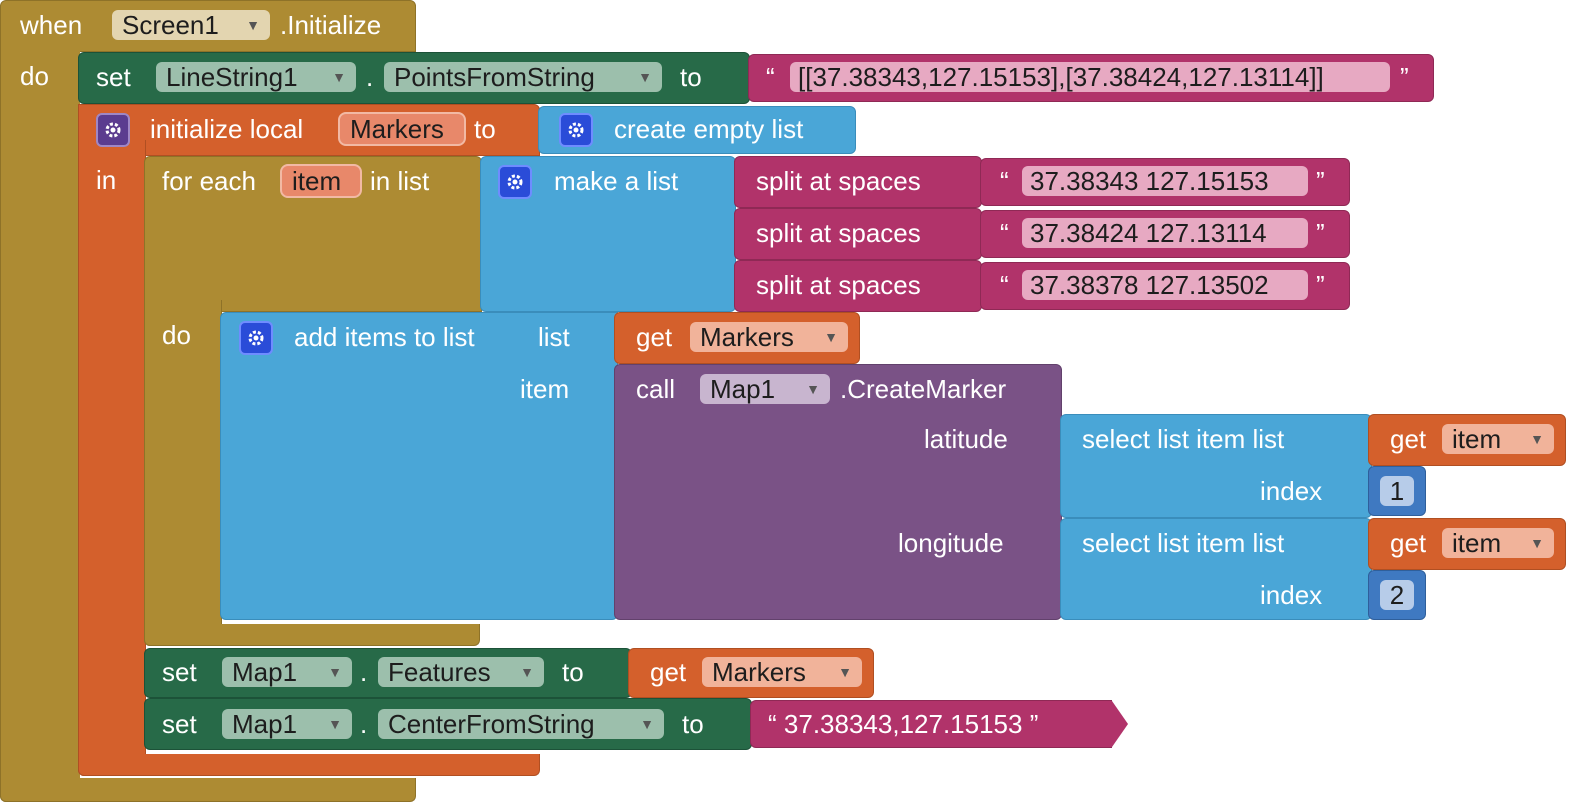 The height and width of the screenshot is (804, 1572). What do you see at coordinates (309, 130) in the screenshot?
I see `initialize-local-block` at bounding box center [309, 130].